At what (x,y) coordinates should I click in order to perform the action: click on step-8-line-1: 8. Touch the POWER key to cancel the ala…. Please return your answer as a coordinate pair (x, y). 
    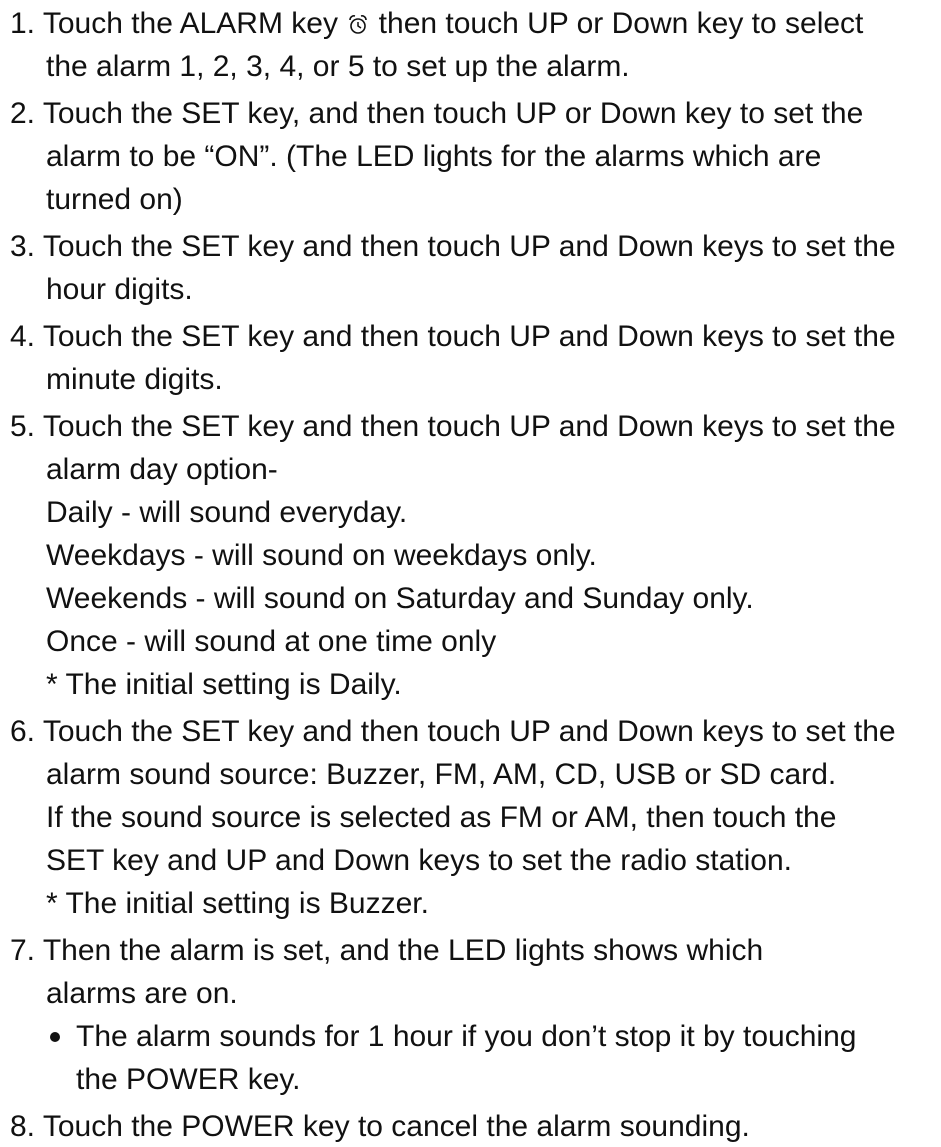
    Looking at the image, I should click on (380, 1127).